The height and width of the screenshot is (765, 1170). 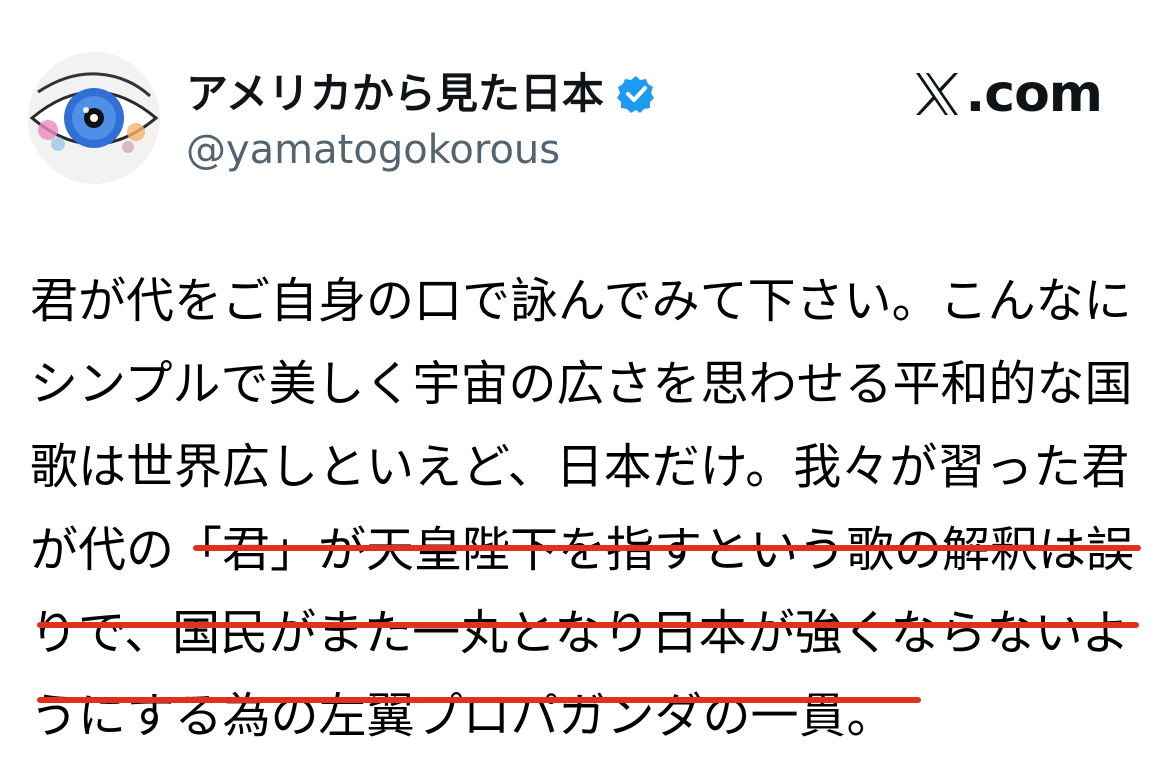 What do you see at coordinates (581, 384) in the screenshot?
I see `tweet-line: シンプルで美しく宇宙の広さを思わせる平和的な国` at bounding box center [581, 384].